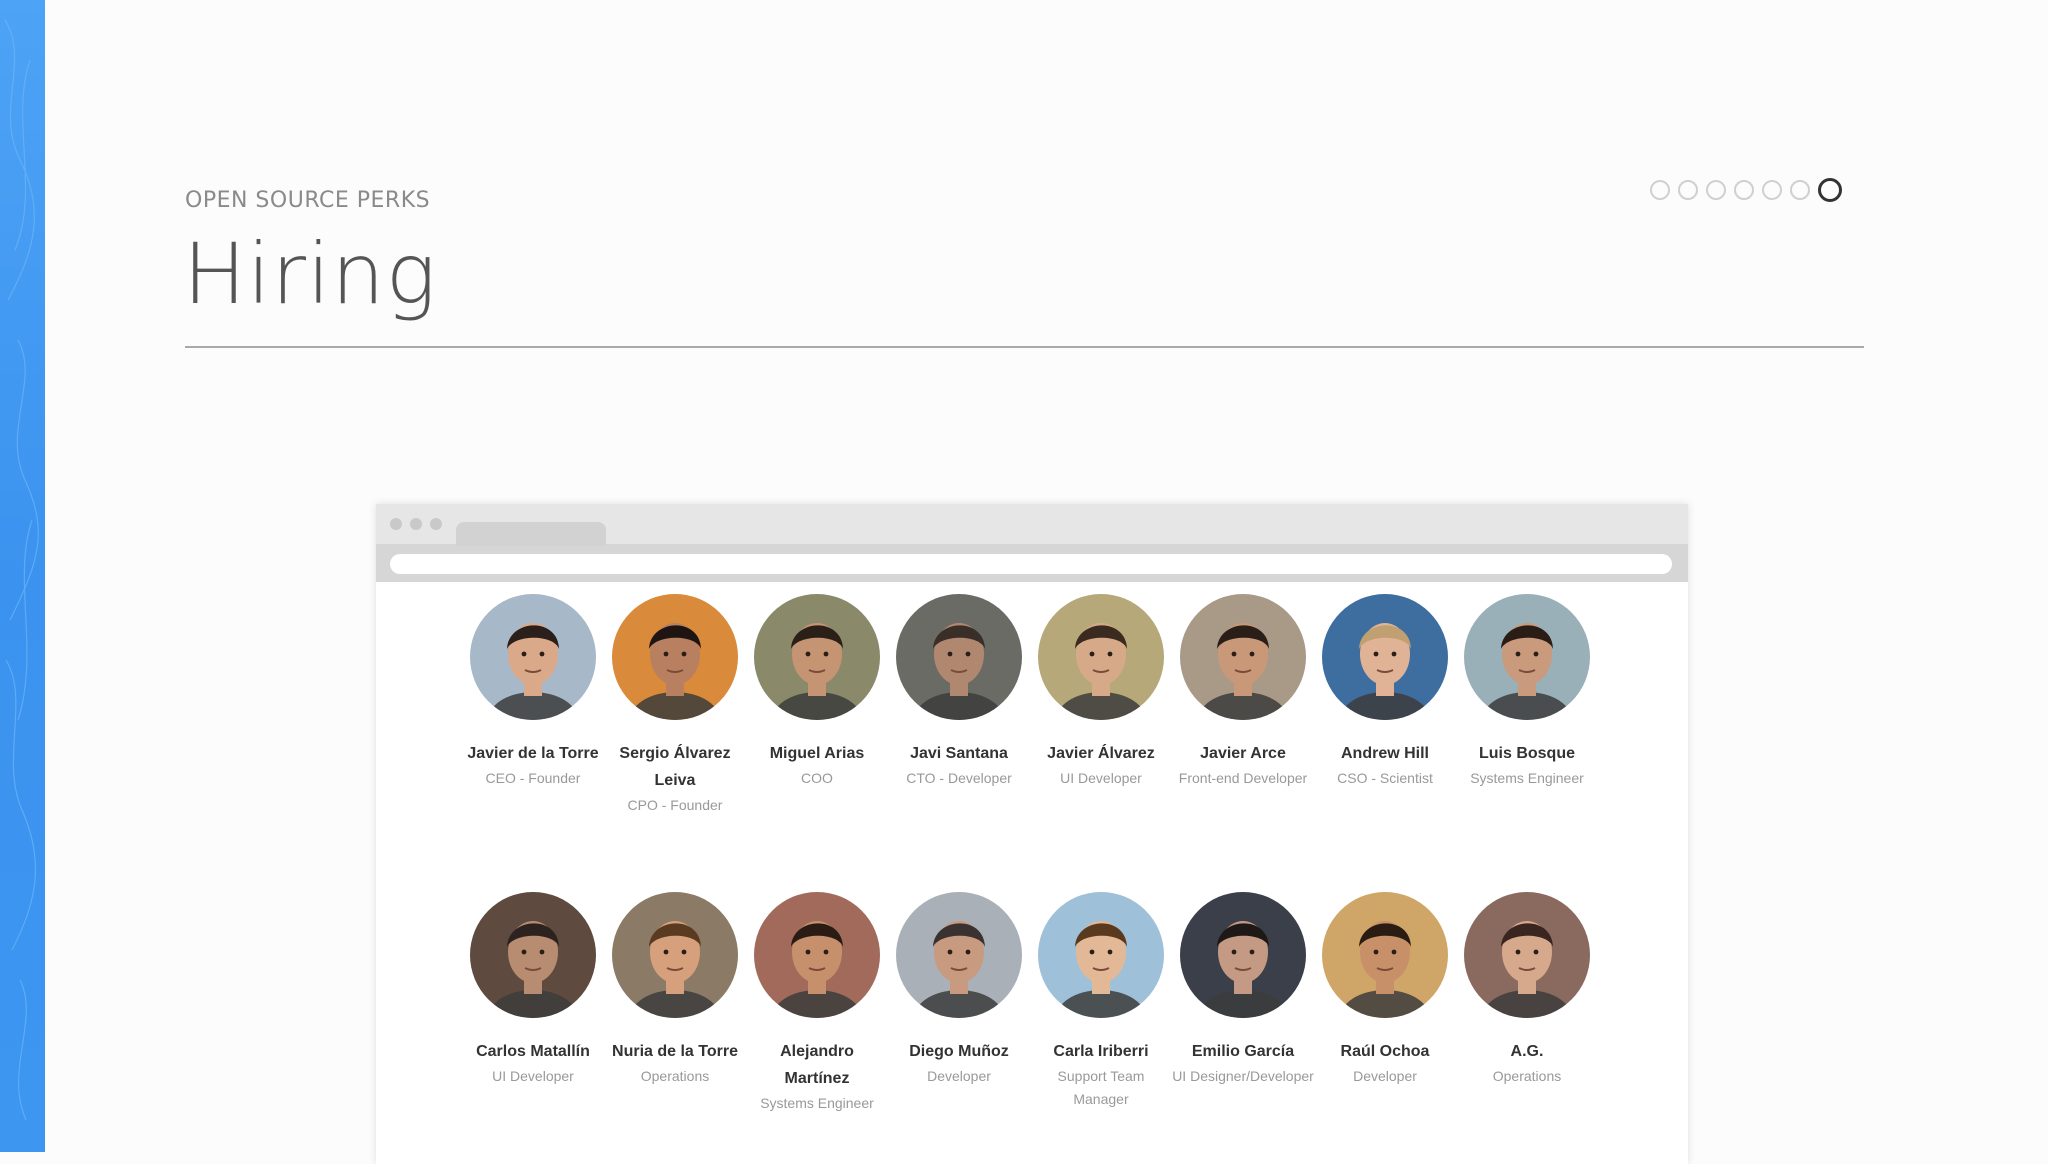 The height and width of the screenshot is (1164, 2048). What do you see at coordinates (1243, 753) in the screenshot?
I see `member-name: Javier Arce` at bounding box center [1243, 753].